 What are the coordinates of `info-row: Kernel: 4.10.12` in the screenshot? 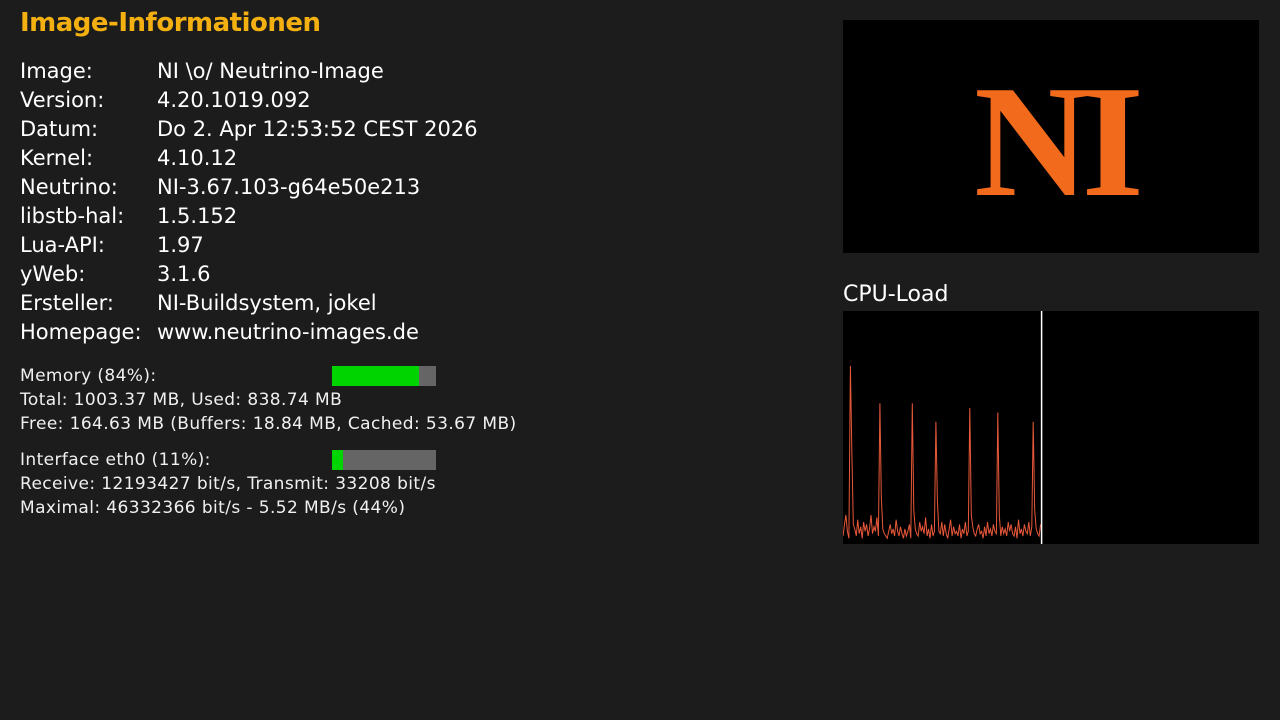 It's located at (249, 157).